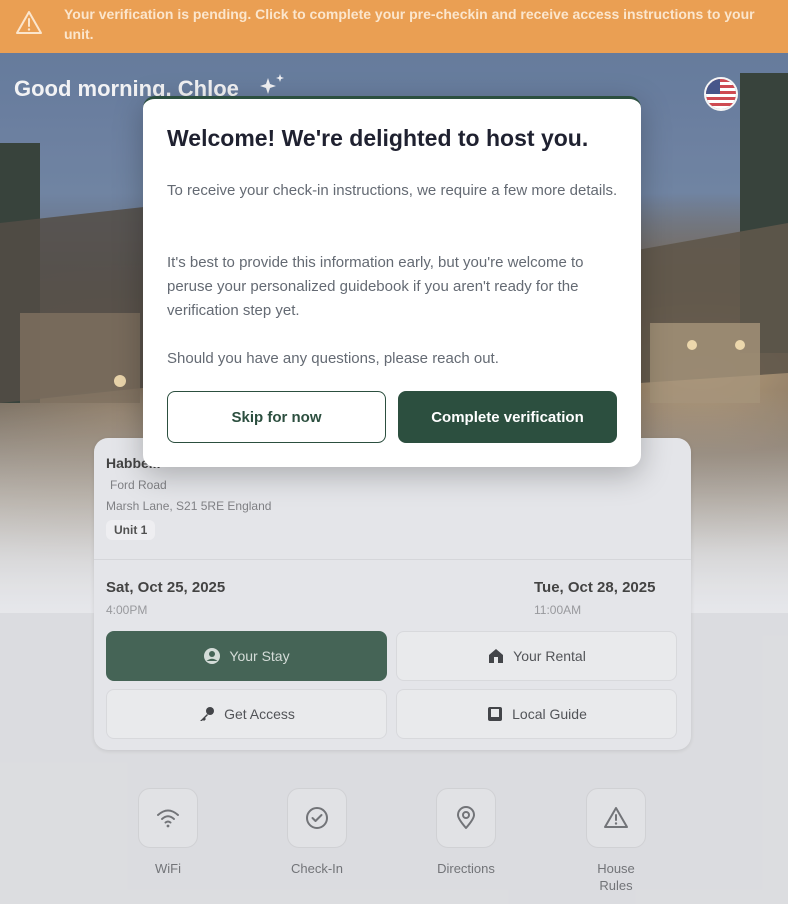  Describe the element at coordinates (276, 417) in the screenshot. I see `skip-for-now-button: Skip for now` at that location.